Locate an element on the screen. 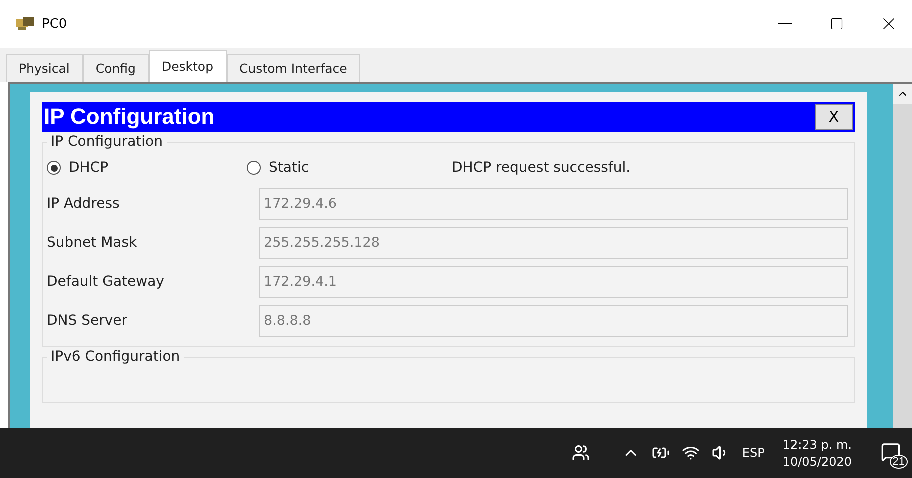 The height and width of the screenshot is (478, 912). close-button: X is located at coordinates (834, 117).